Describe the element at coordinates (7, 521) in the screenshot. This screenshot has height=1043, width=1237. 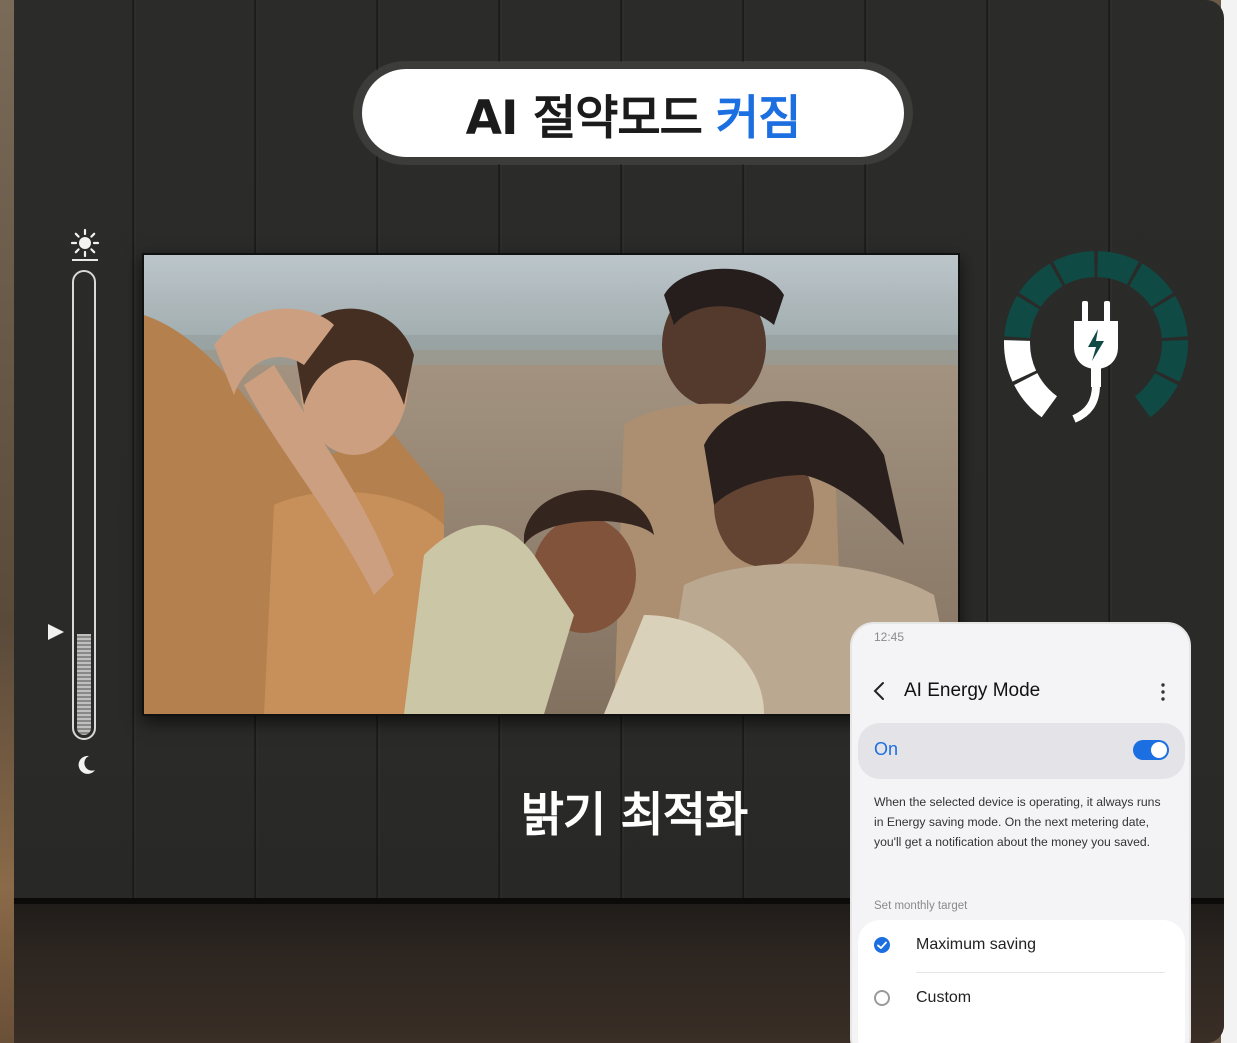
I see `left-edge-background` at that location.